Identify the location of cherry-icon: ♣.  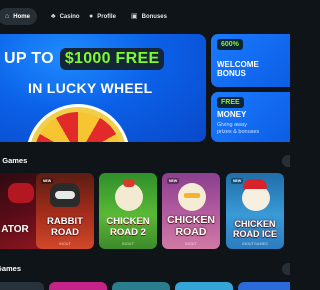
(53, 16).